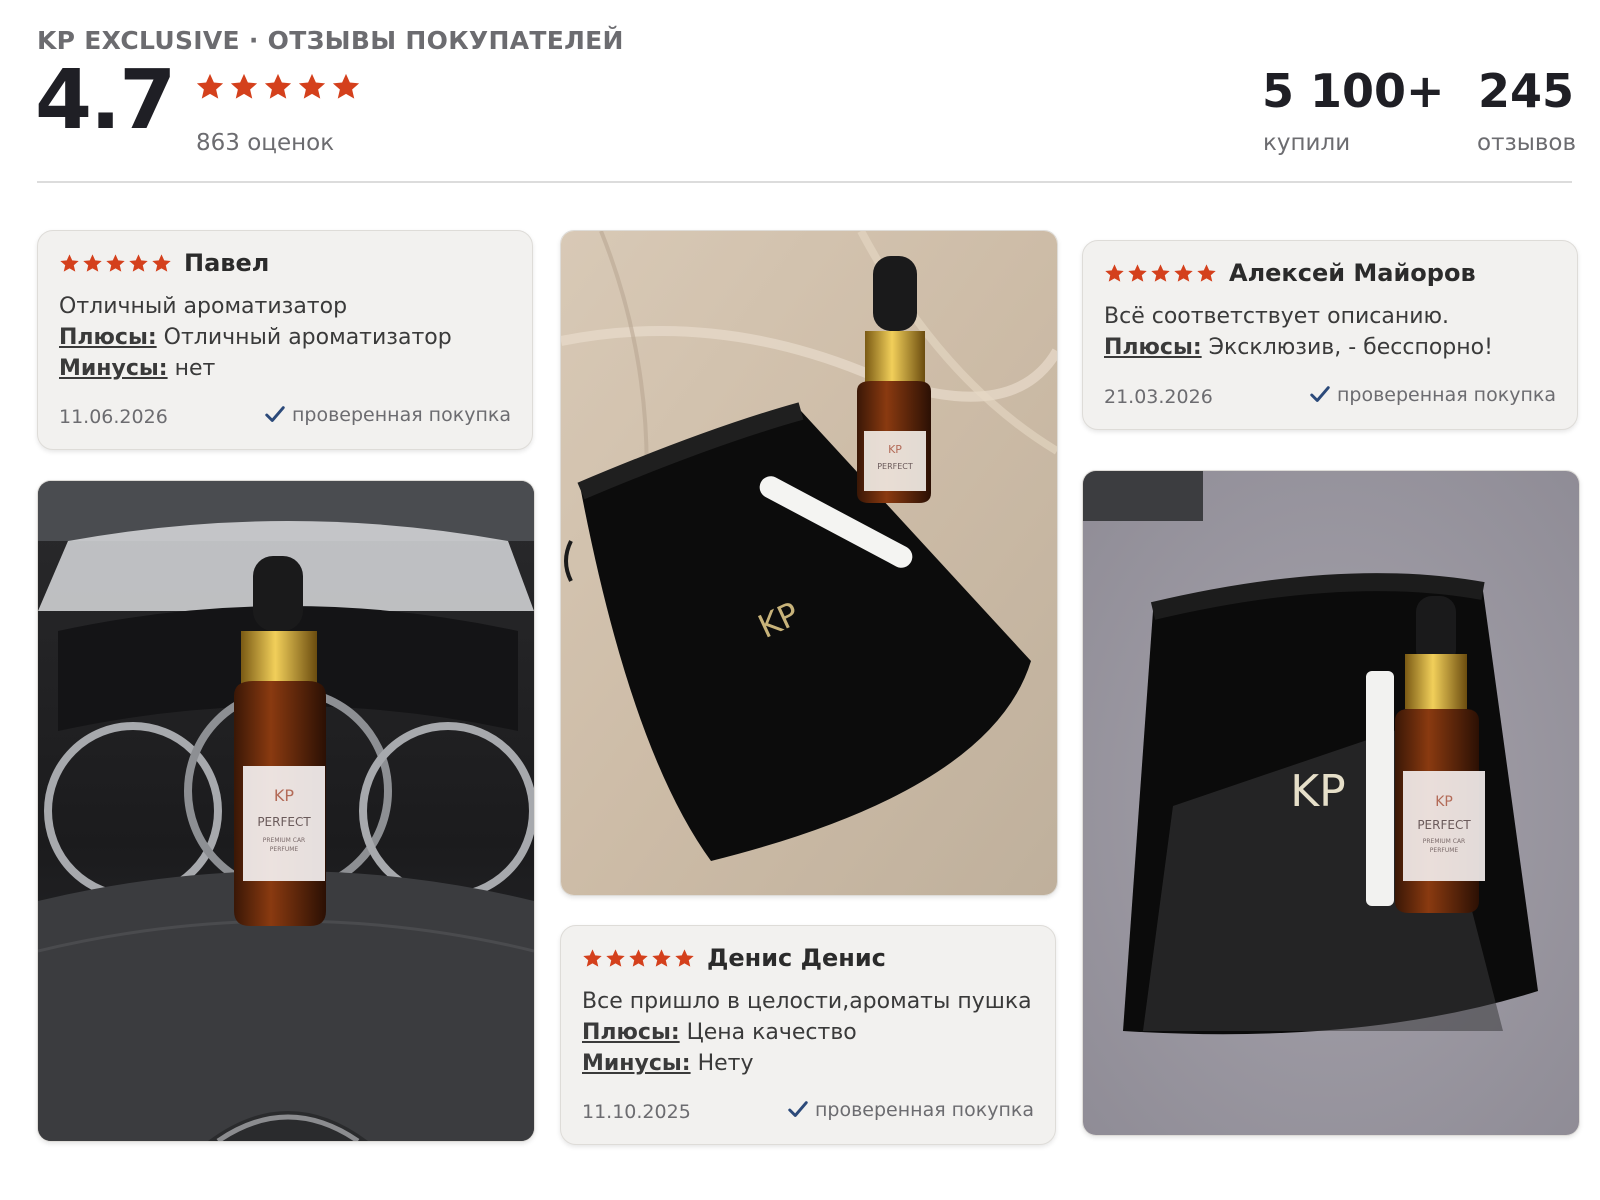 The image size is (1600, 1200). I want to click on bag-logo: KP, so click(1317, 791).